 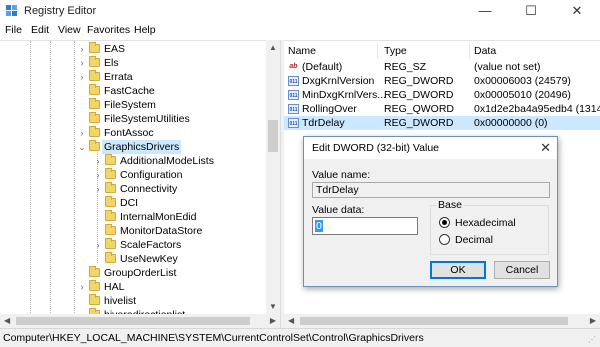 What do you see at coordinates (323, 123) in the screenshot?
I see `value-name: TdrDelay` at bounding box center [323, 123].